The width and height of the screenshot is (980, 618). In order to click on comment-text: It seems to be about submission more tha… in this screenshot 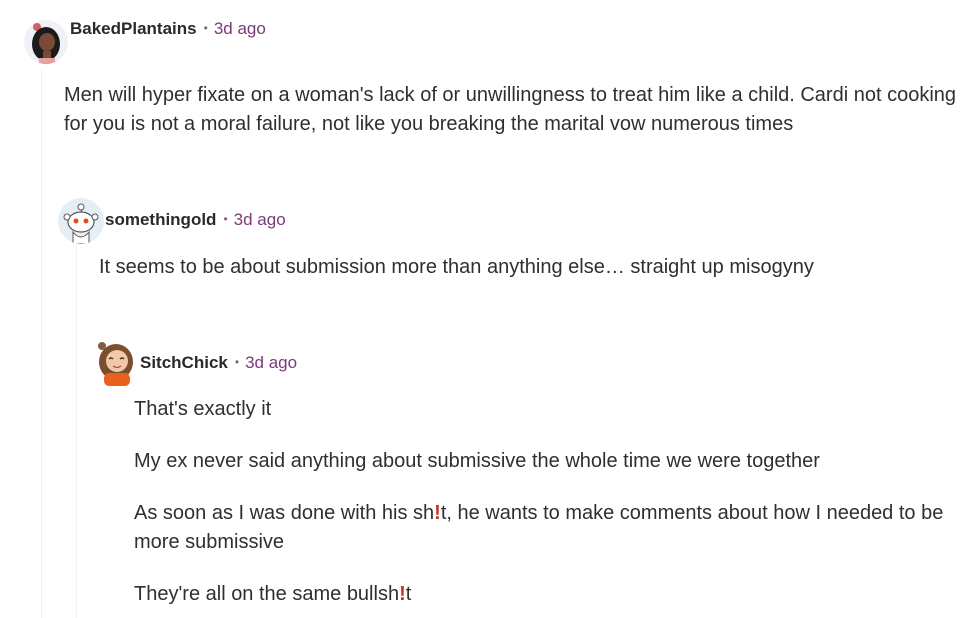, I will do `click(456, 267)`.